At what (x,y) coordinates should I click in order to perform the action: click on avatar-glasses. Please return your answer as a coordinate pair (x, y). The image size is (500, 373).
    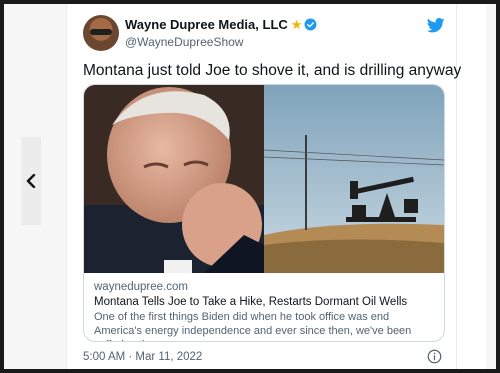
    Looking at the image, I should click on (101, 32).